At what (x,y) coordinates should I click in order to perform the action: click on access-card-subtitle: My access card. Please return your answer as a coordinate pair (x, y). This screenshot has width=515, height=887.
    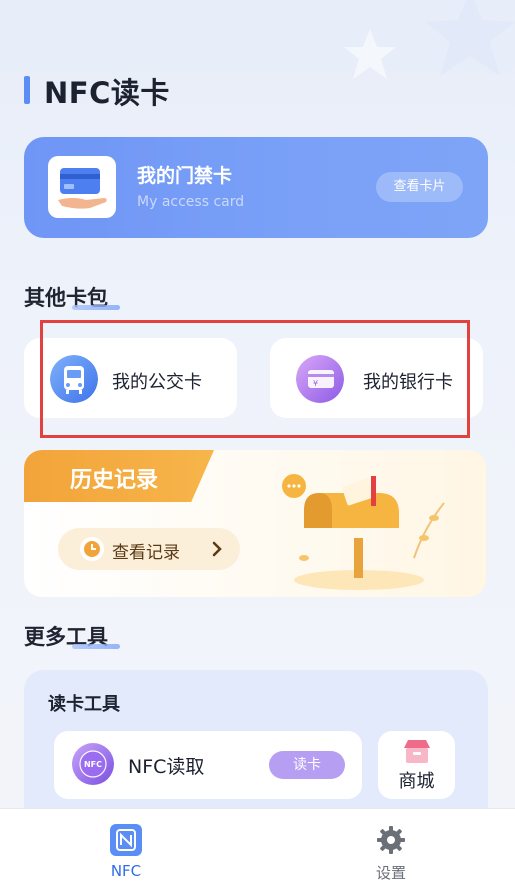
    Looking at the image, I should click on (191, 202).